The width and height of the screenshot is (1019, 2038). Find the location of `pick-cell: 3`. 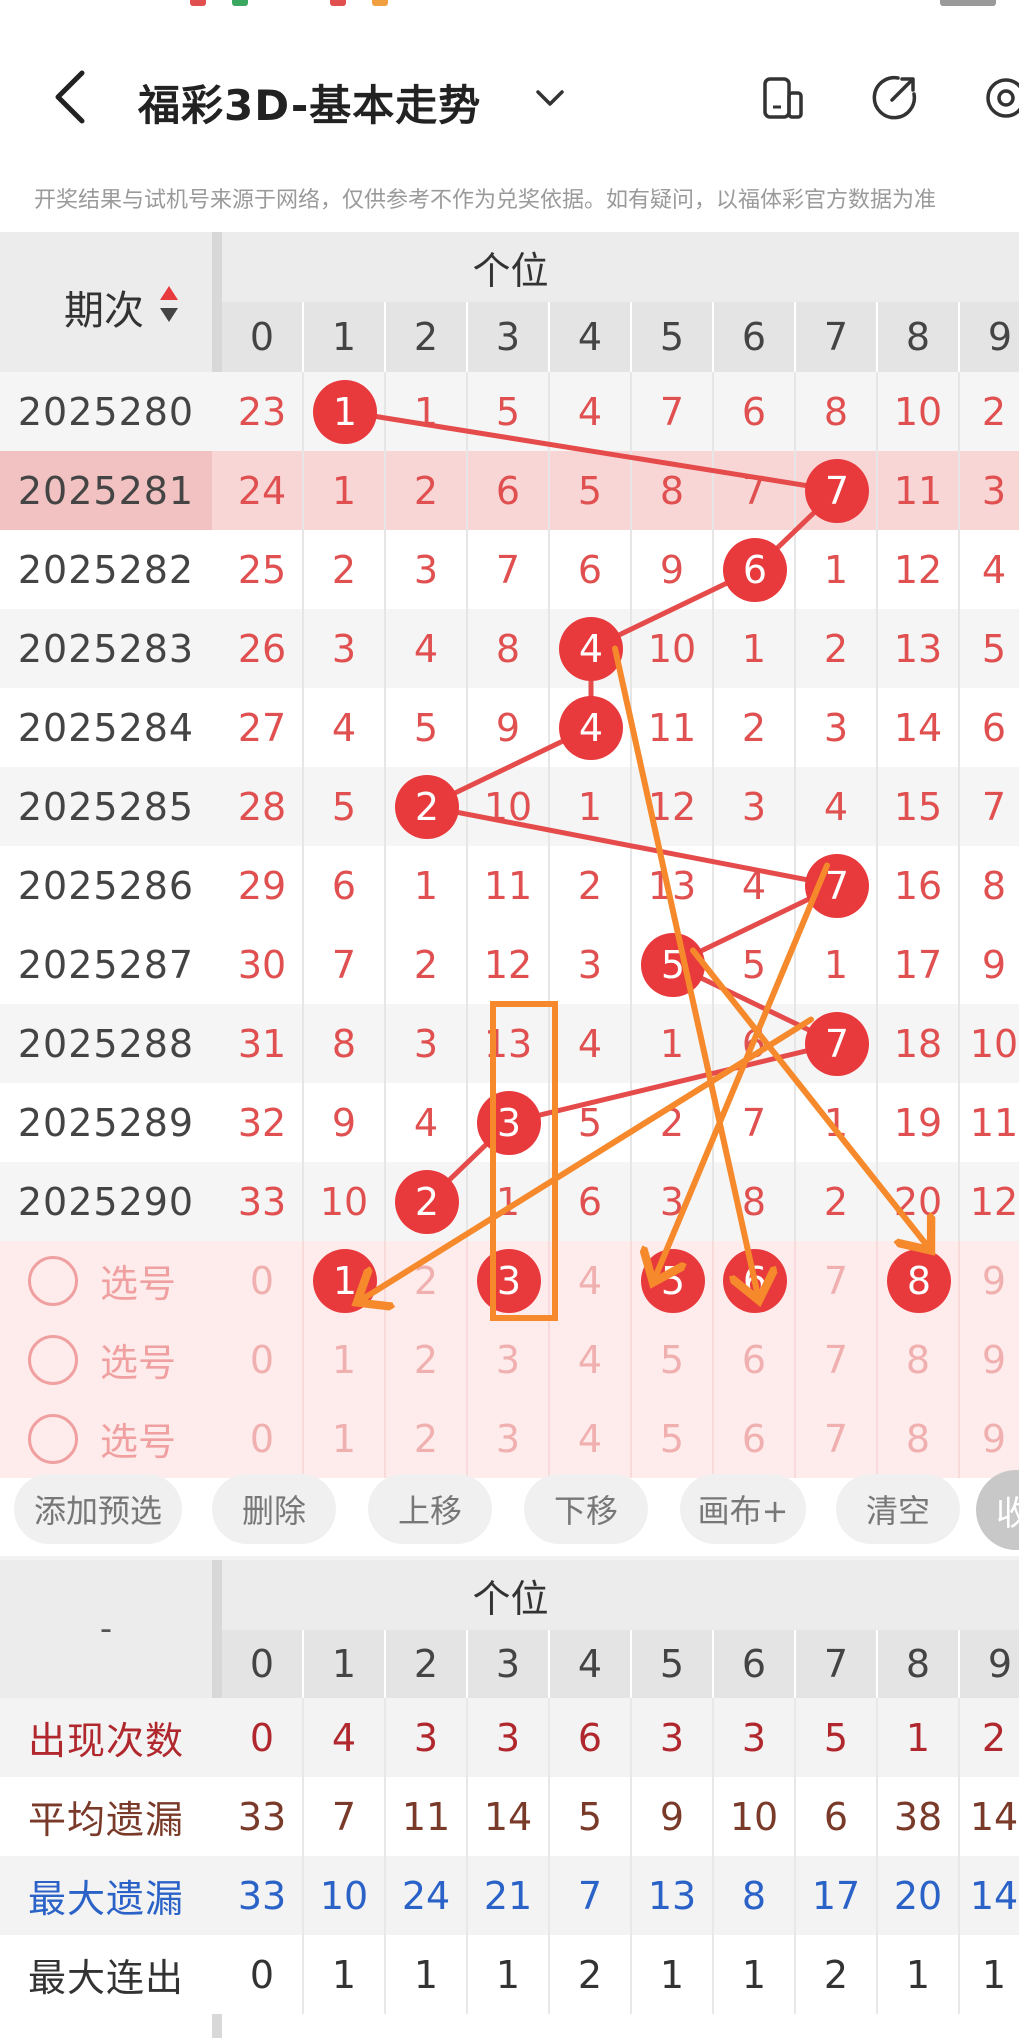

pick-cell: 3 is located at coordinates (509, 1359).